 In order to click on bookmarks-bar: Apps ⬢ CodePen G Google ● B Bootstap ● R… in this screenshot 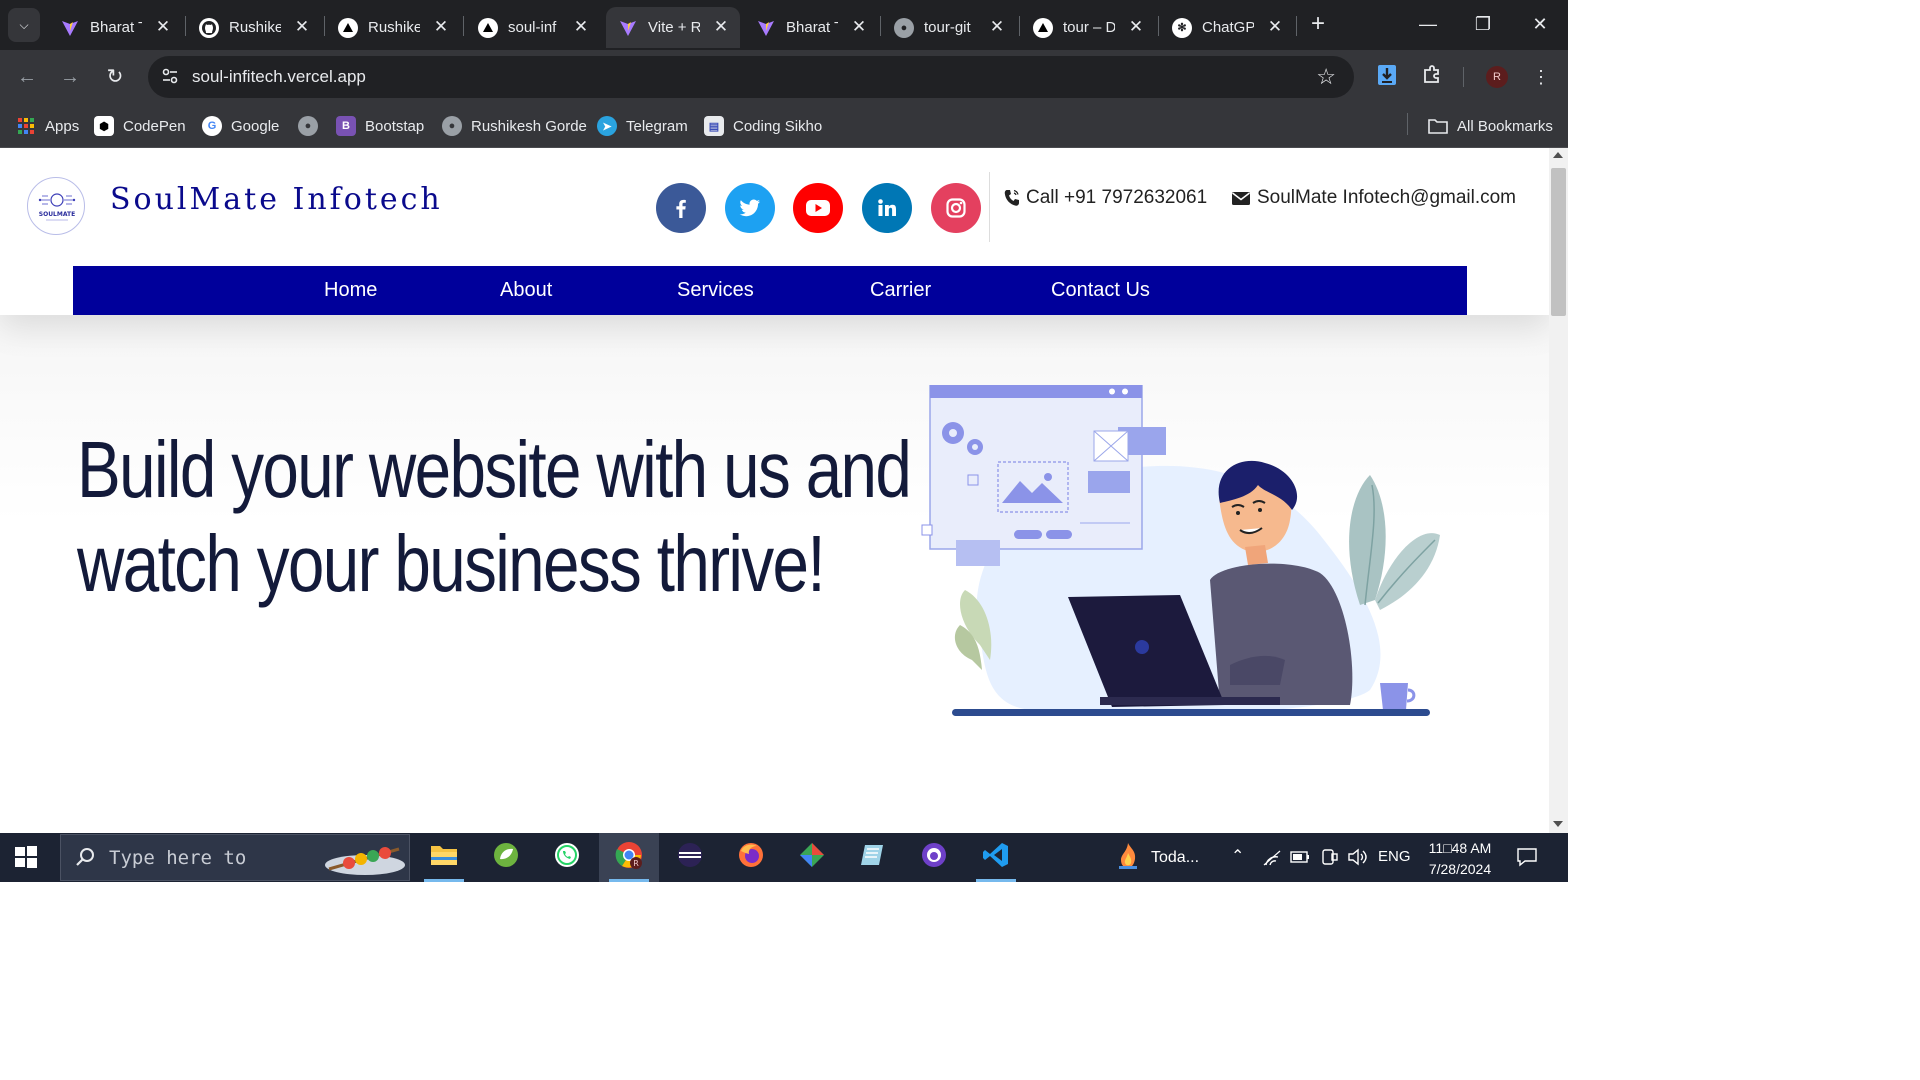, I will do `click(784, 126)`.